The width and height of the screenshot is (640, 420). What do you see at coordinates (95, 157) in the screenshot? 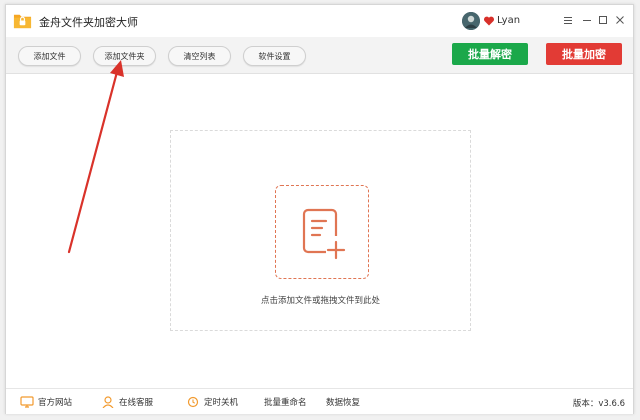
I see `annotation-arrow` at bounding box center [95, 157].